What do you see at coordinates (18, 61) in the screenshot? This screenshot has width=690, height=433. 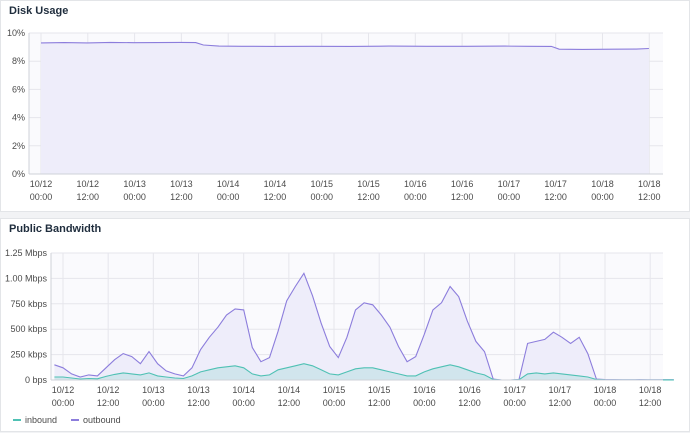 I see `y-tick-label: 8%` at bounding box center [18, 61].